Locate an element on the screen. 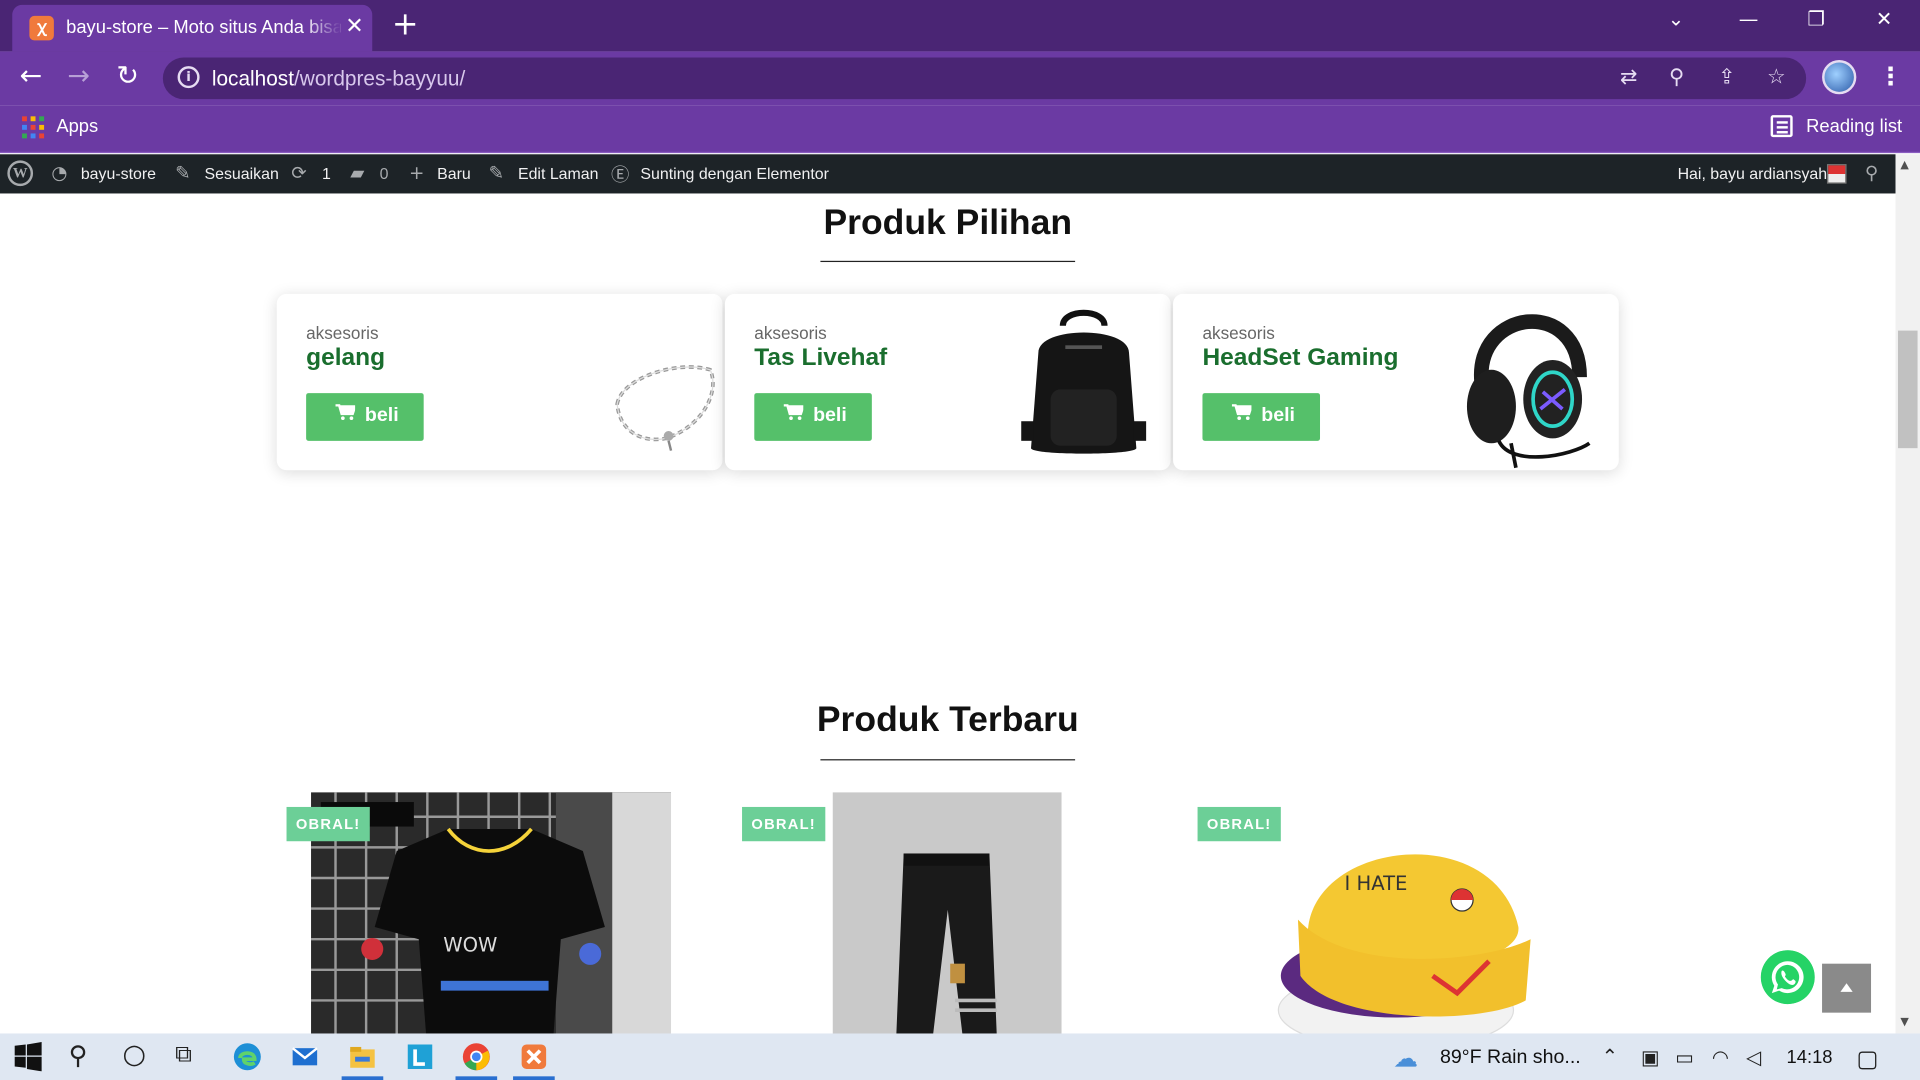 This screenshot has width=1920, height=1080. battery-icon: ▭ is located at coordinates (1684, 1057).